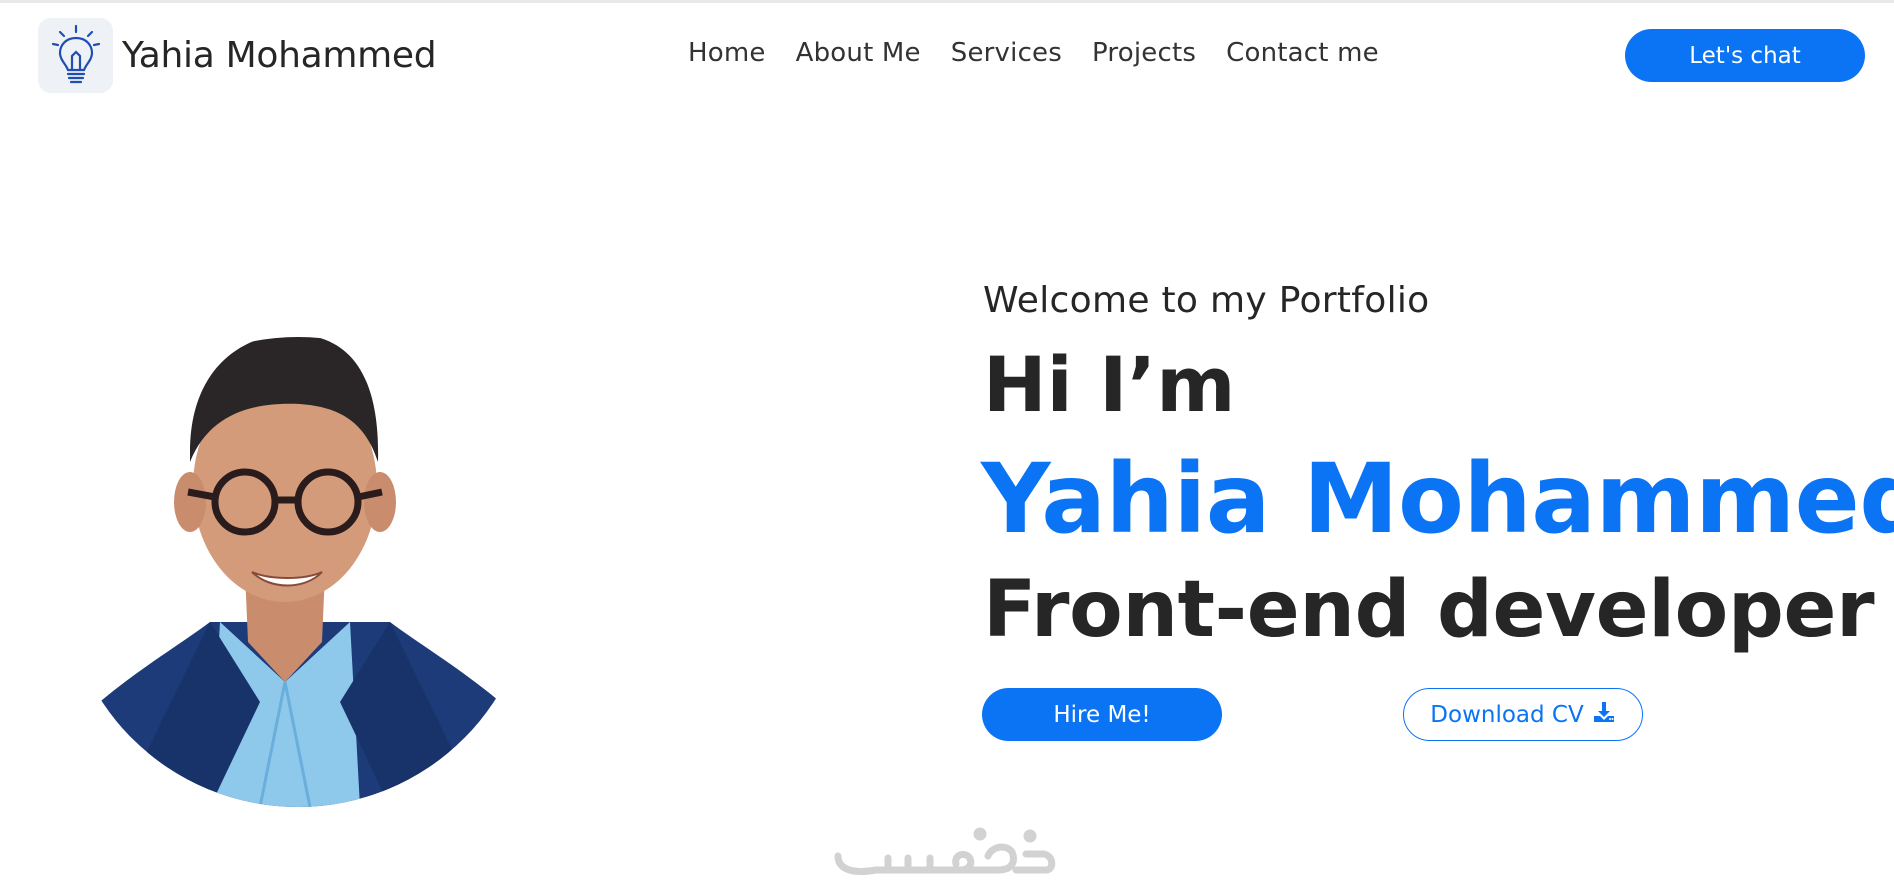  What do you see at coordinates (1745, 55) in the screenshot?
I see `lets-chat-button: Let's chat` at bounding box center [1745, 55].